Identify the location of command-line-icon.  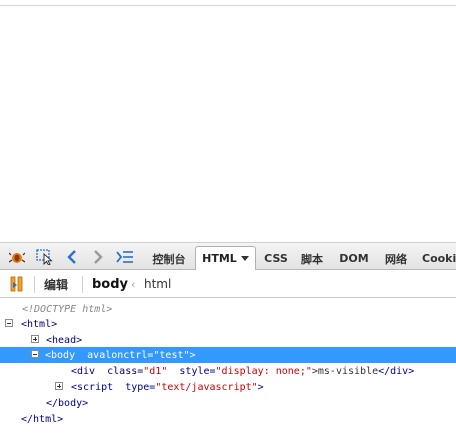
(125, 257).